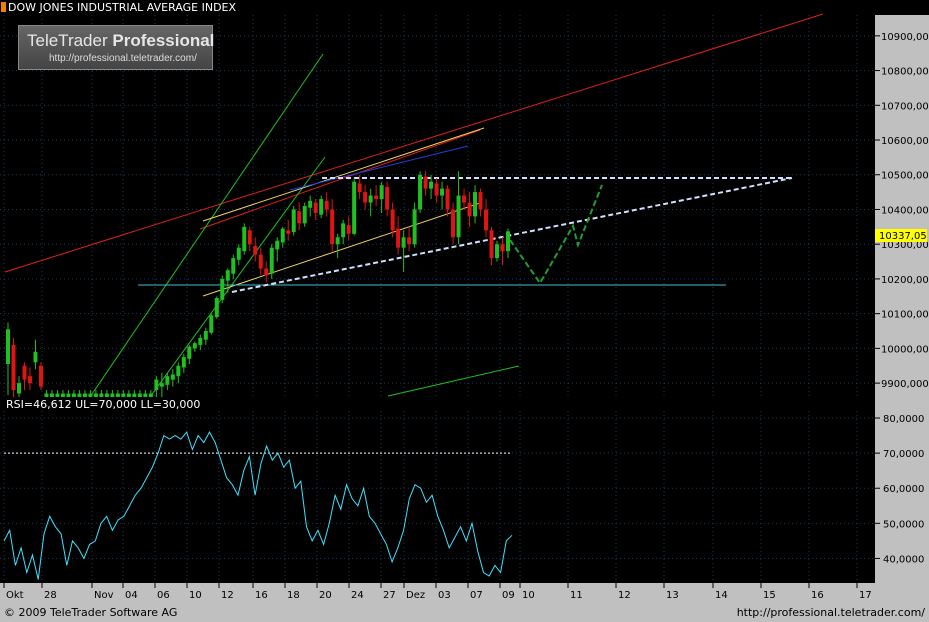 Image resolution: width=929 pixels, height=622 pixels. Describe the element at coordinates (905, 280) in the screenshot. I see `y-tick-label: 10200,000` at that location.